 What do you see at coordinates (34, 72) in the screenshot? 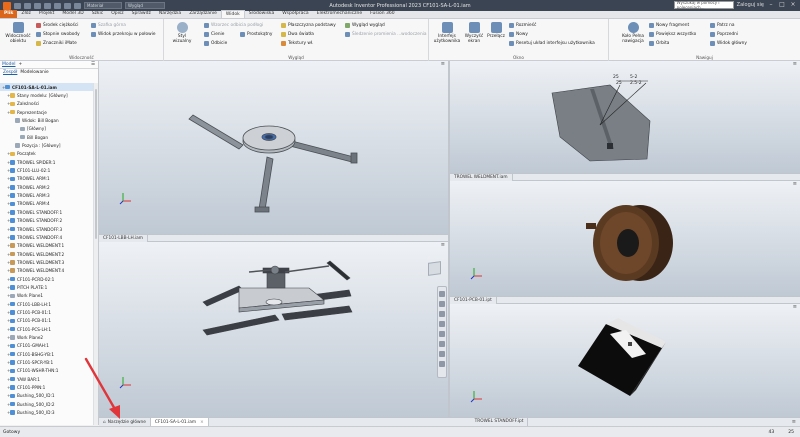
I see `browser-subtab-modeling: Modelowanie` at bounding box center [34, 72].